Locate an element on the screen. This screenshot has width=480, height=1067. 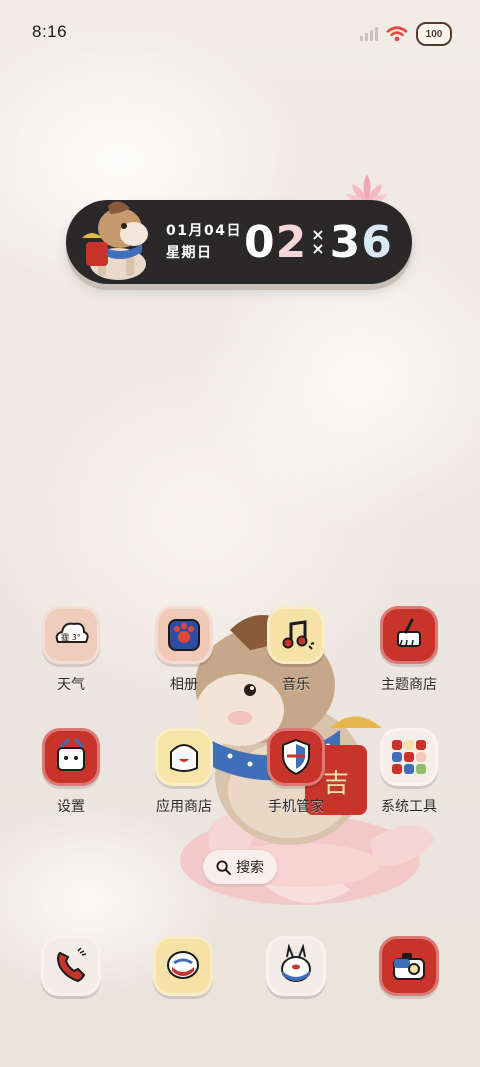
search-label: 搜索 is located at coordinates (250, 868).